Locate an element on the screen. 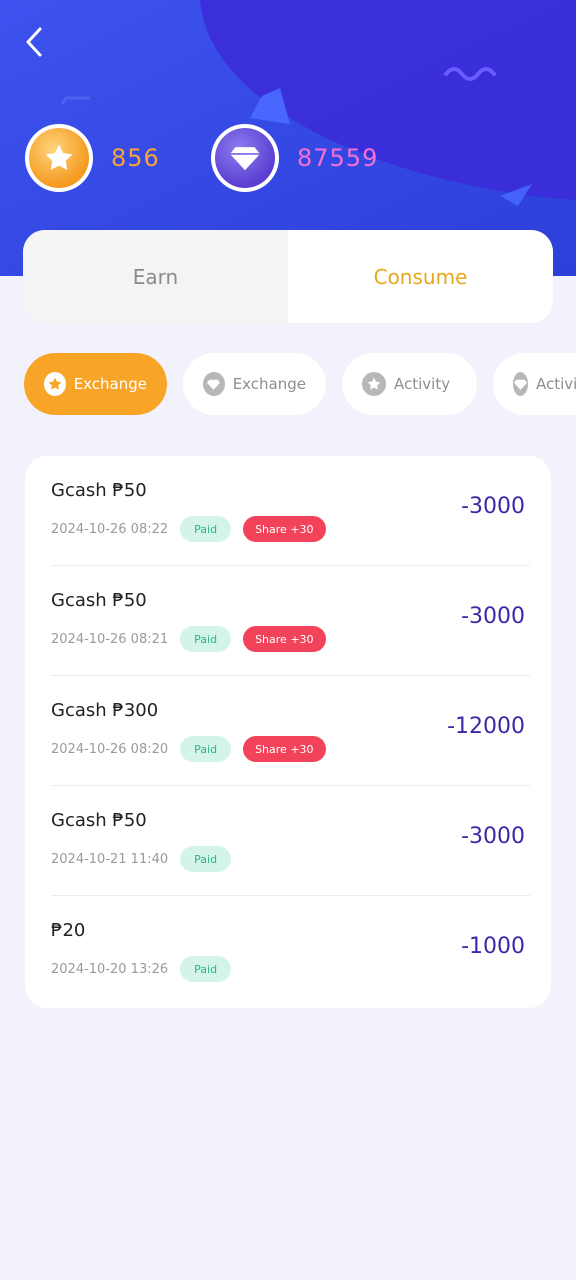 This screenshot has width=576, height=1280. tab-earn: Earn is located at coordinates (155, 276).